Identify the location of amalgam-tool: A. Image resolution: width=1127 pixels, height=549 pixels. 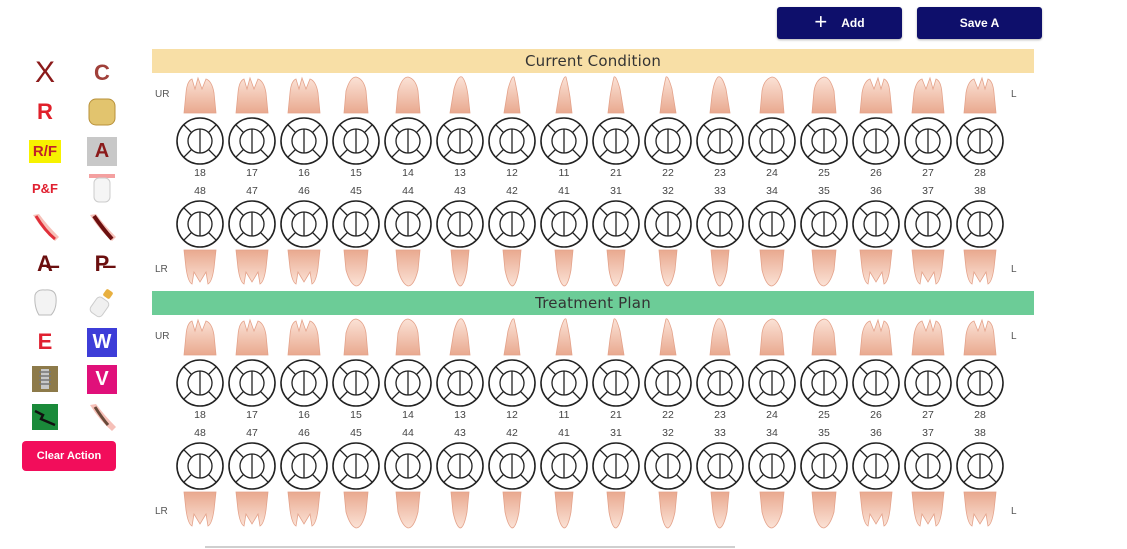
(102, 151).